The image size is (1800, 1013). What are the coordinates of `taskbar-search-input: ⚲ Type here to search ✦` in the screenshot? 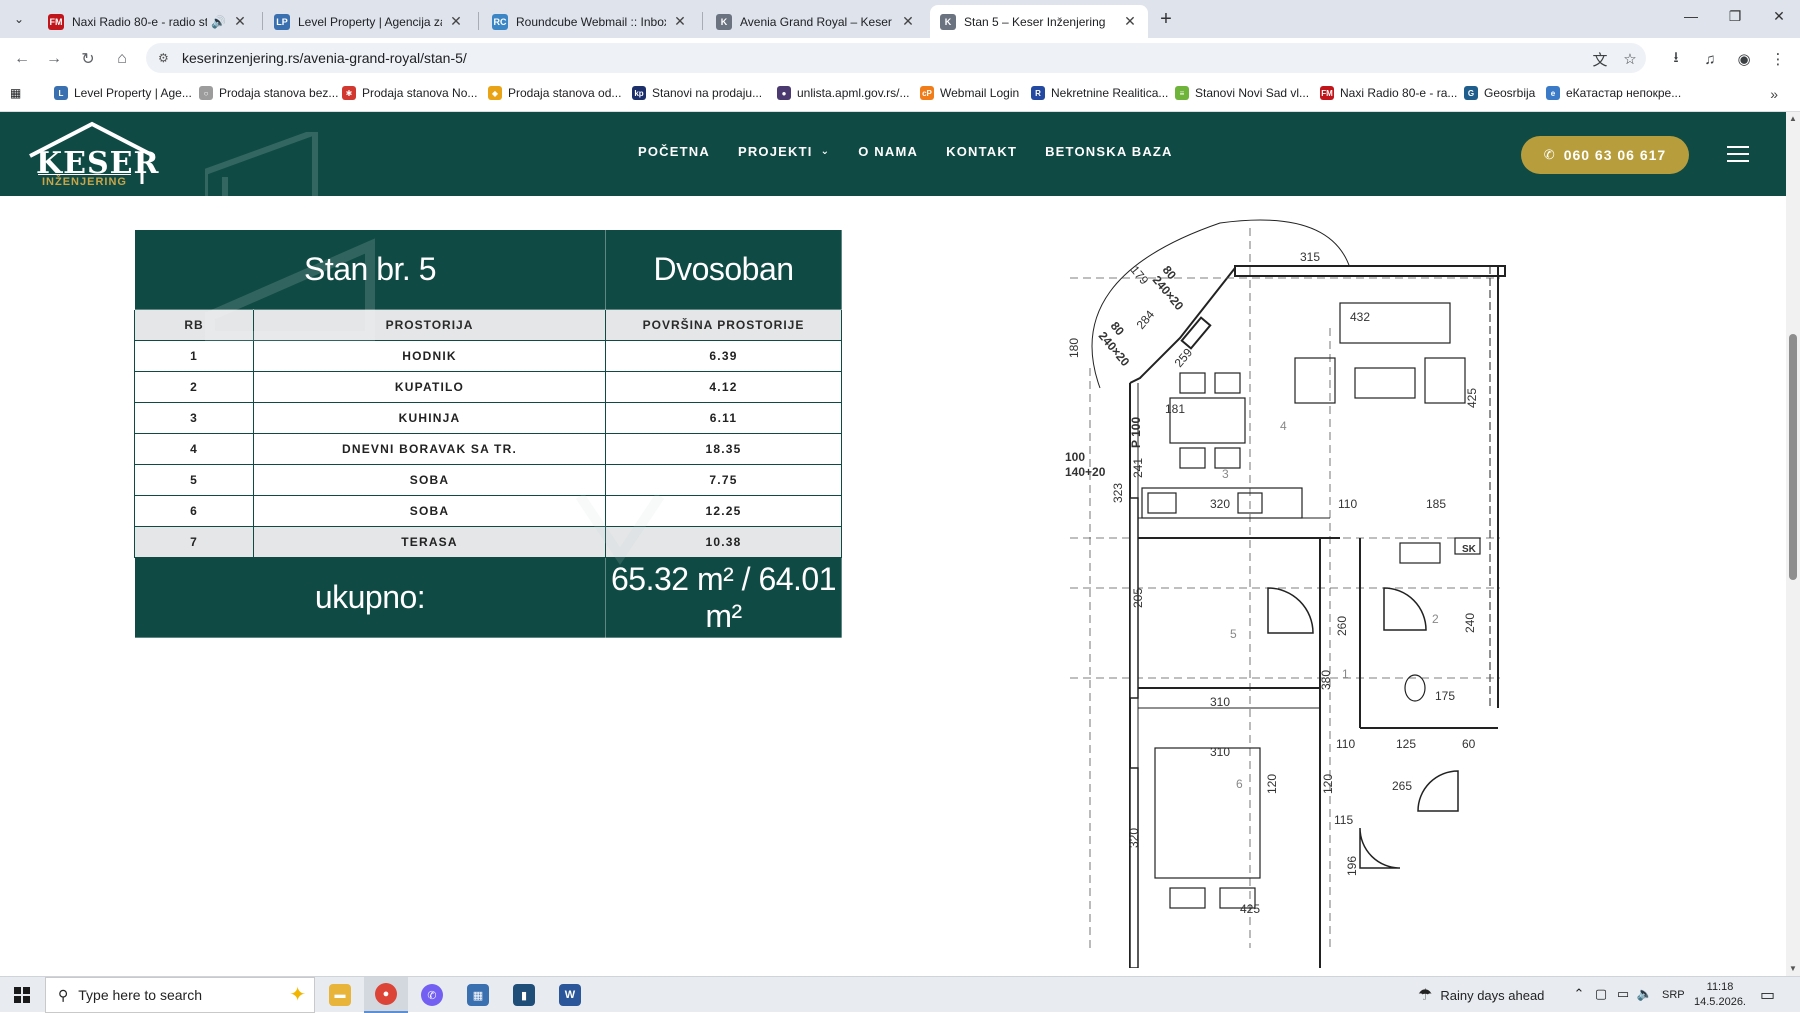 It's located at (180, 995).